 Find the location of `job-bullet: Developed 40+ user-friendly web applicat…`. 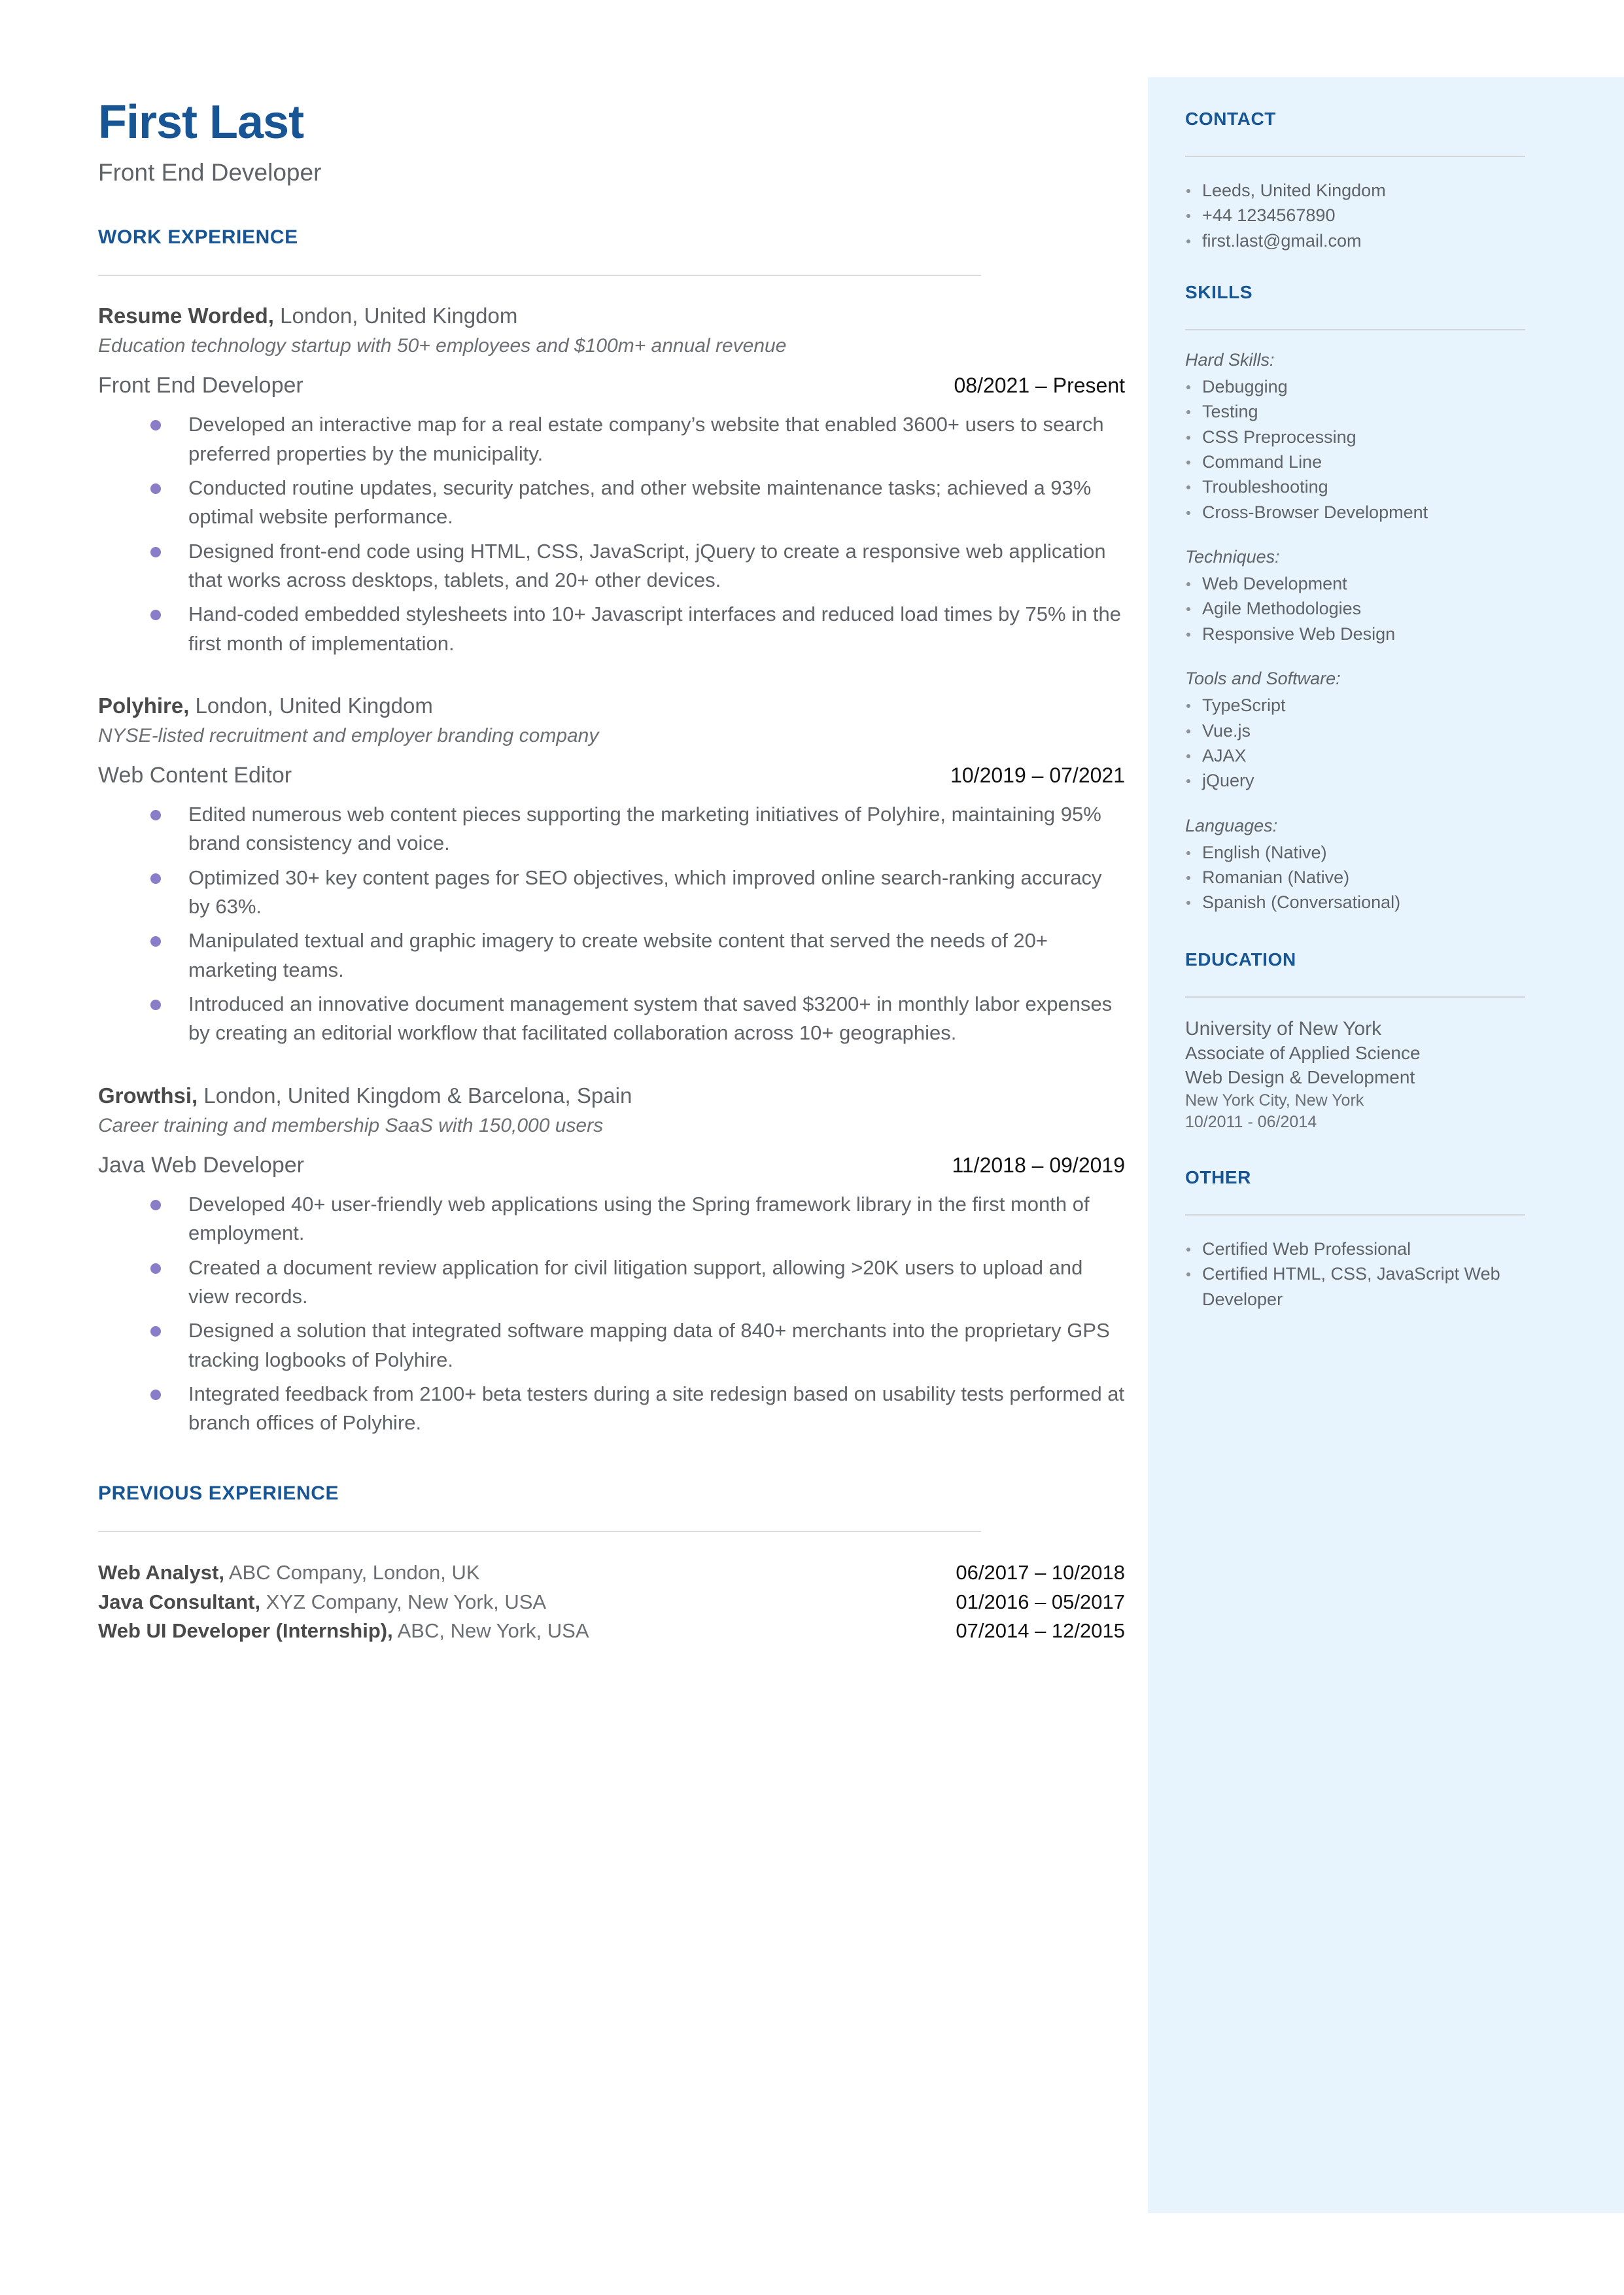

job-bullet: Developed 40+ user-friendly web applicat… is located at coordinates (637, 1219).